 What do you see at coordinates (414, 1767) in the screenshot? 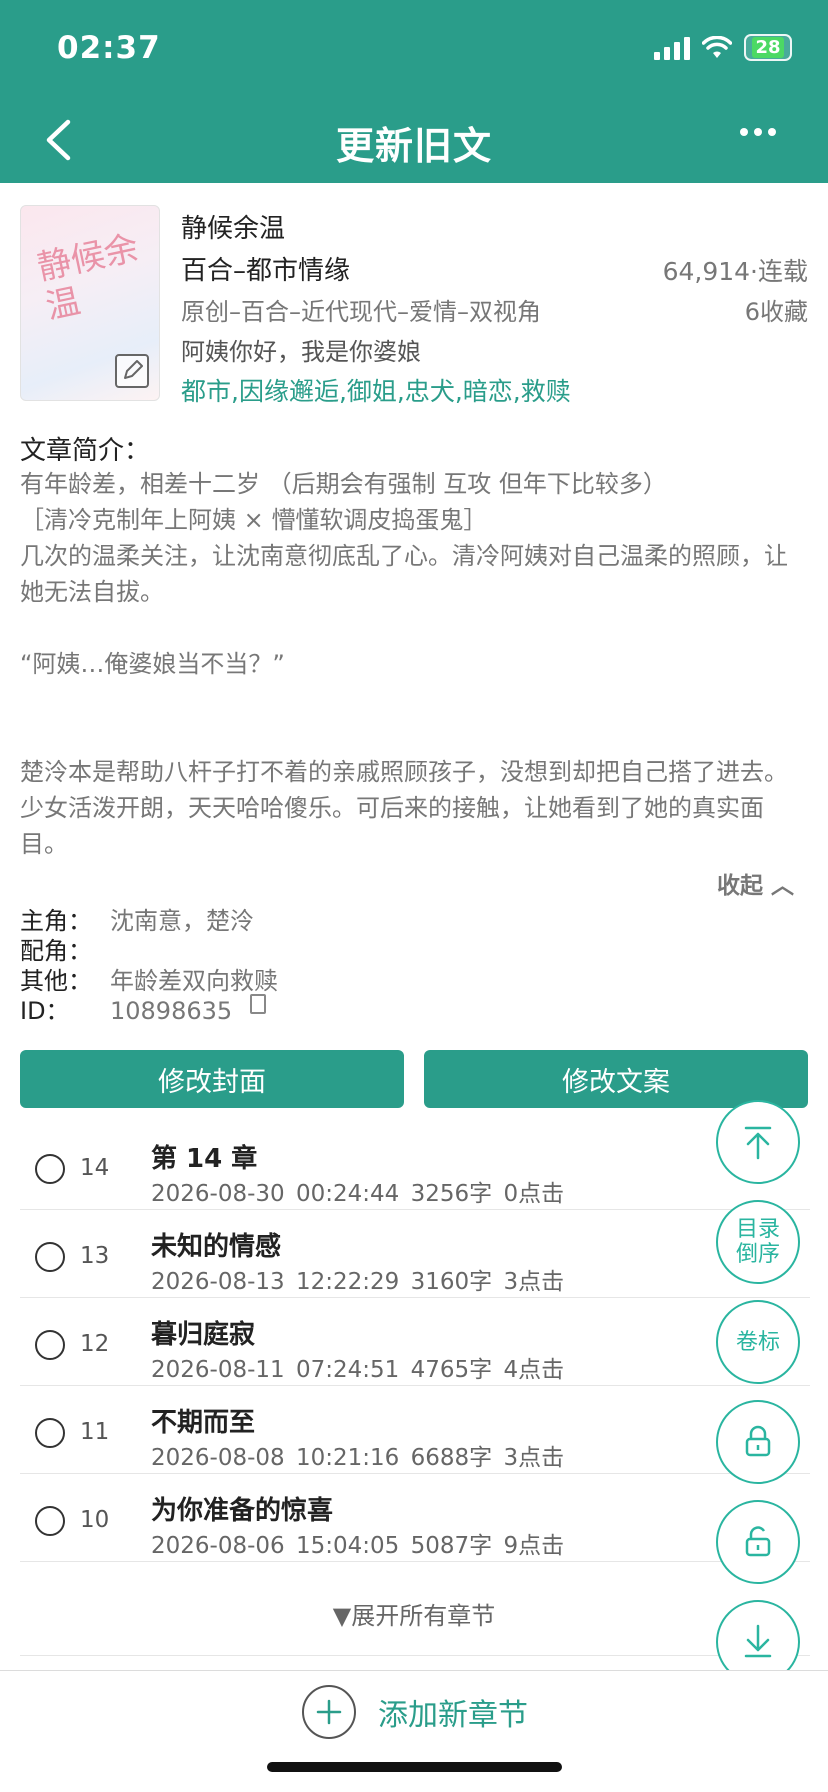
I see `home-indicator` at bounding box center [414, 1767].